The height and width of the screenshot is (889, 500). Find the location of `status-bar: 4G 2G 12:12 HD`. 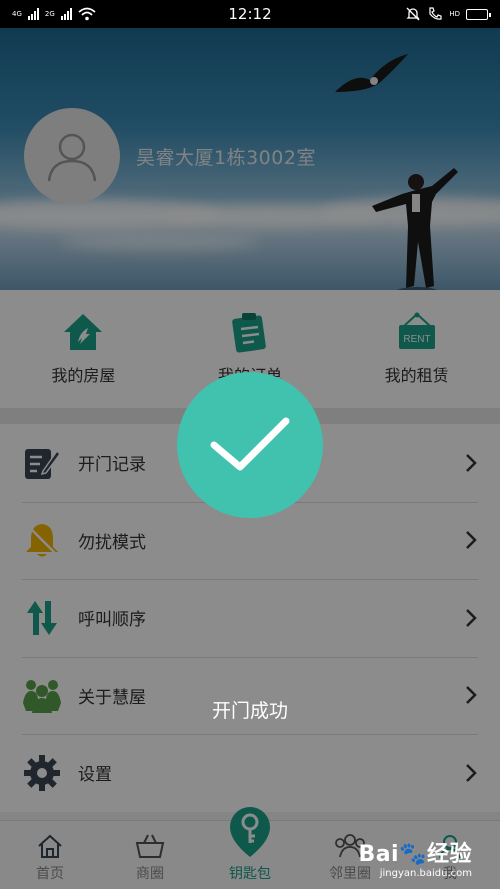

status-bar: 4G 2G 12:12 HD is located at coordinates (250, 14).